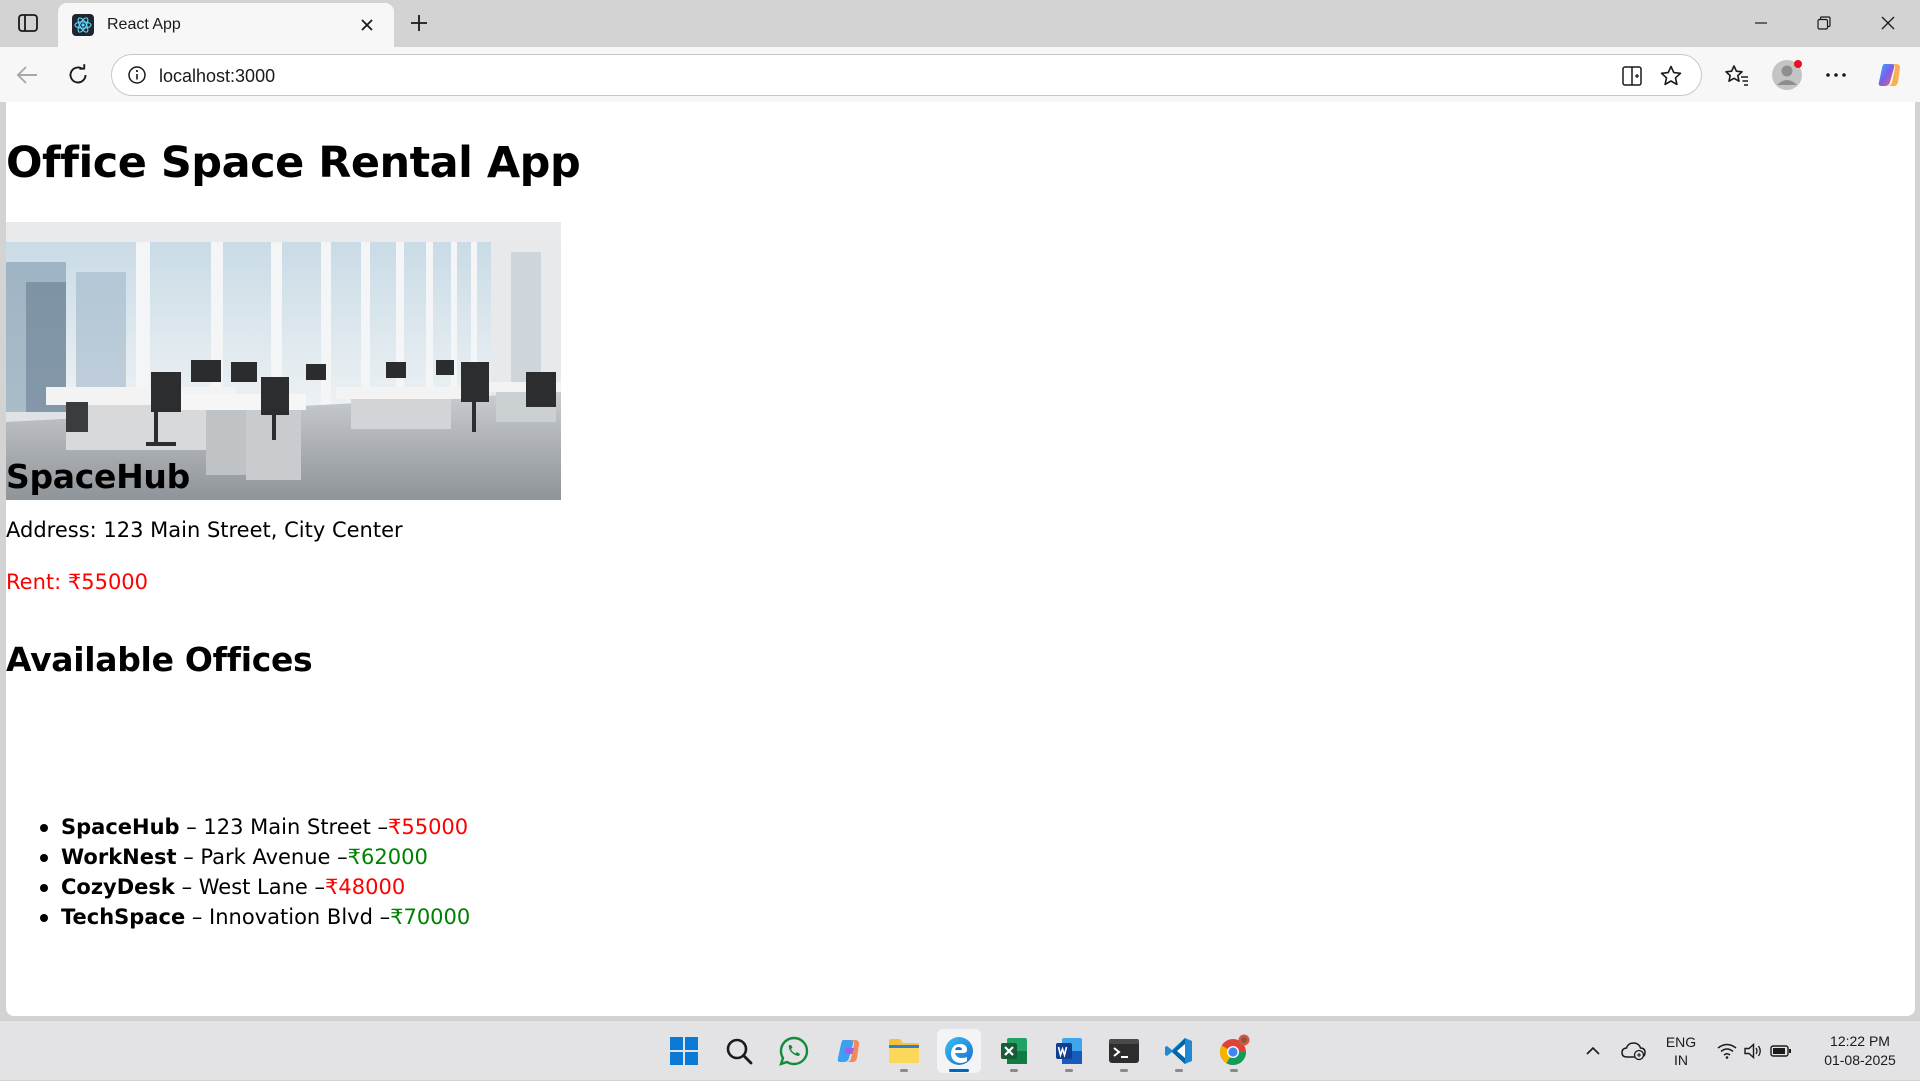  I want to click on list-item: CozyDesk – West Lane –₹48000, so click(254, 887).